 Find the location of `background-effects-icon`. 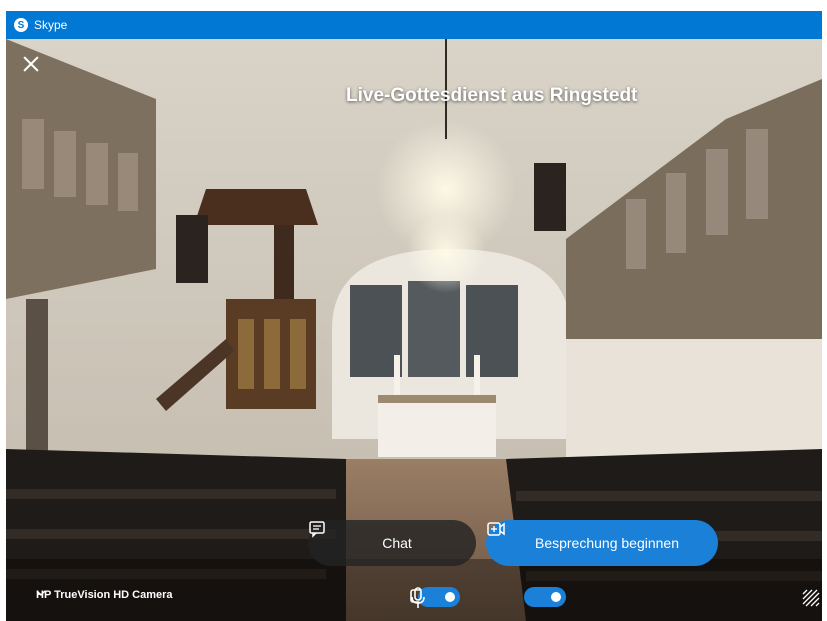

background-effects-icon is located at coordinates (811, 598).